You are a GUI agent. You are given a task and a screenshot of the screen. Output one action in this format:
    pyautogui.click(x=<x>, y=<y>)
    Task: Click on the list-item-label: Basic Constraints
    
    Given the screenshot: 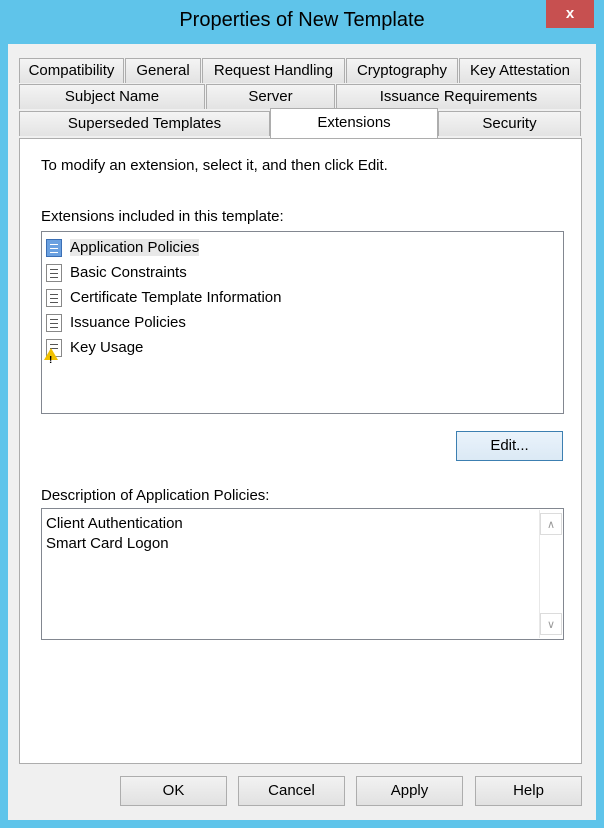 What is the action you would take?
    pyautogui.click(x=128, y=272)
    